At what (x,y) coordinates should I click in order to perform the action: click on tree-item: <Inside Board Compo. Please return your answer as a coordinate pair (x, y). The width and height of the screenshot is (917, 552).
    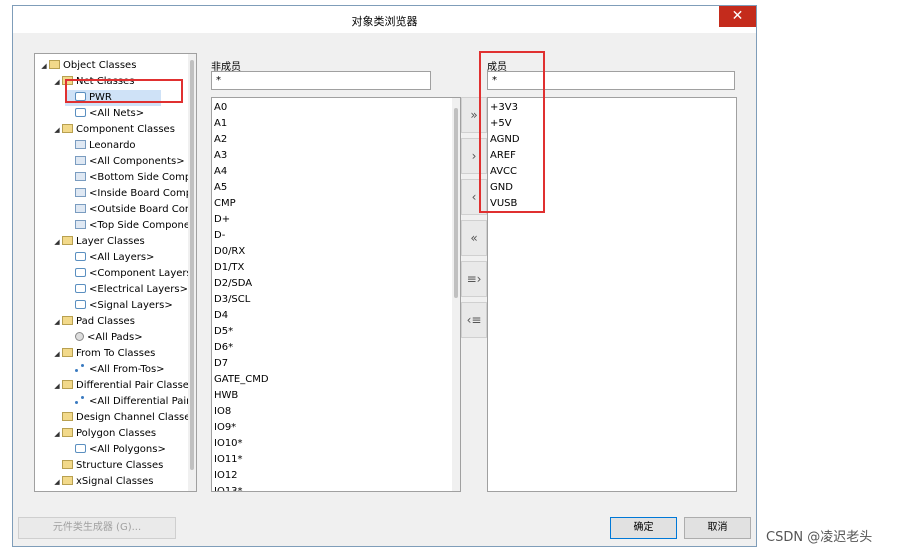
    Looking at the image, I should click on (131, 194).